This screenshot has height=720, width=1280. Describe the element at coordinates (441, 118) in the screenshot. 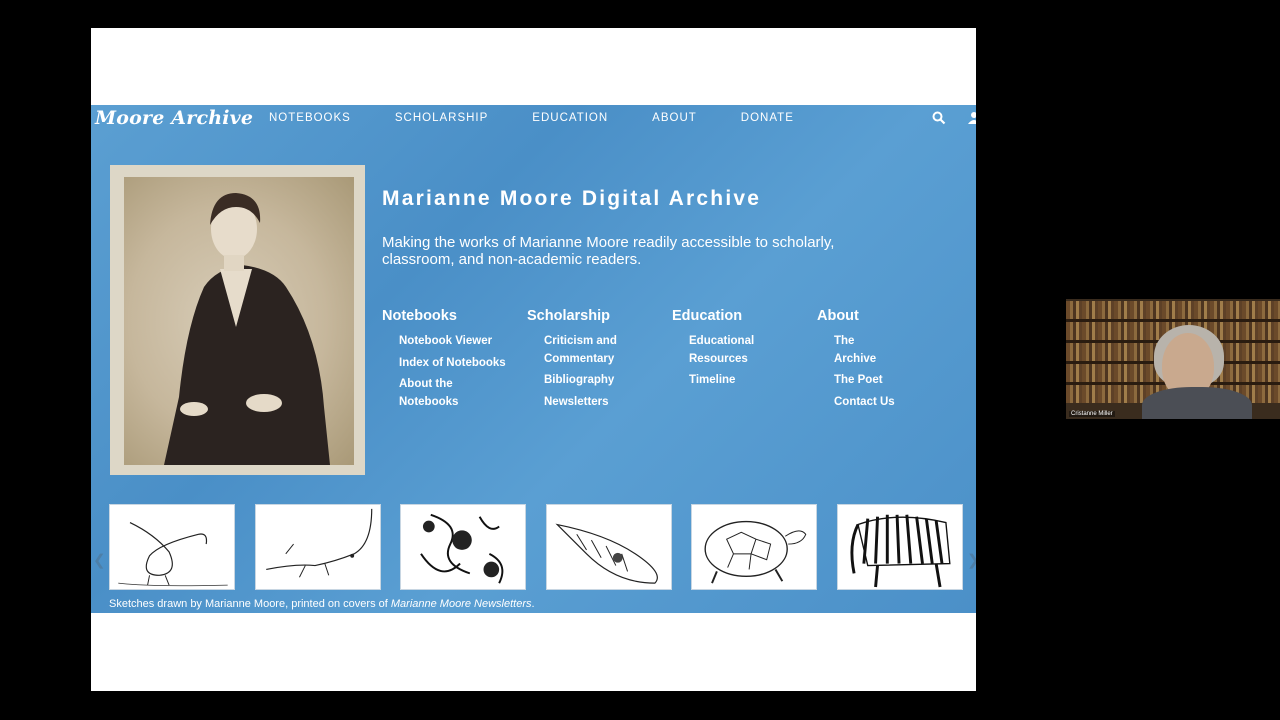

I see `nav-scholarship: SCHOLARSHIP` at that location.